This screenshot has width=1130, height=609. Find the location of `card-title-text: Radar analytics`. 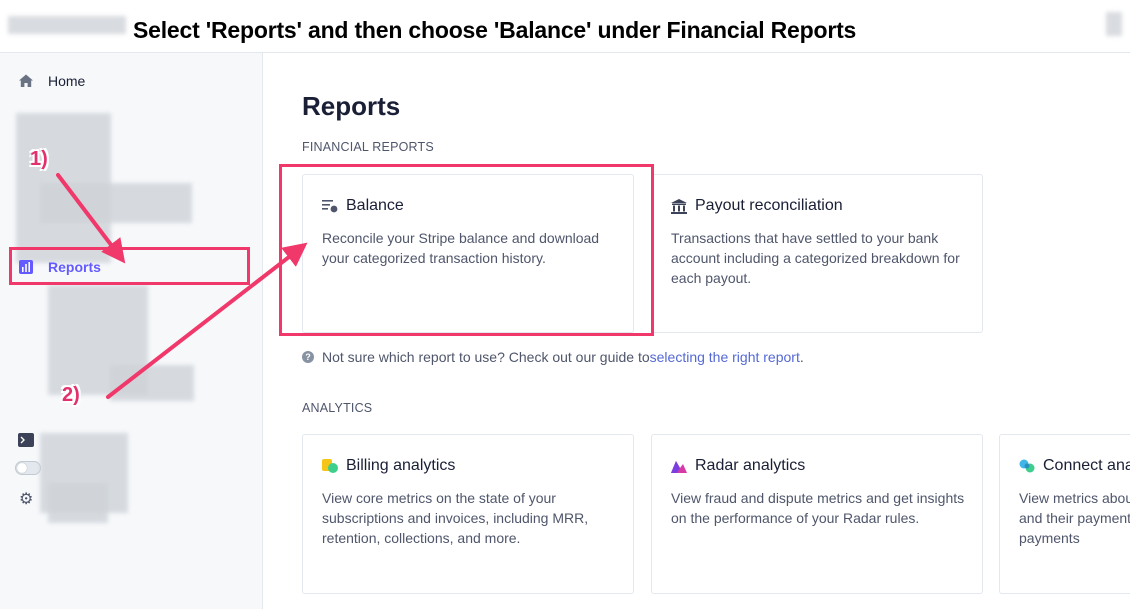

card-title-text: Radar analytics is located at coordinates (750, 465).